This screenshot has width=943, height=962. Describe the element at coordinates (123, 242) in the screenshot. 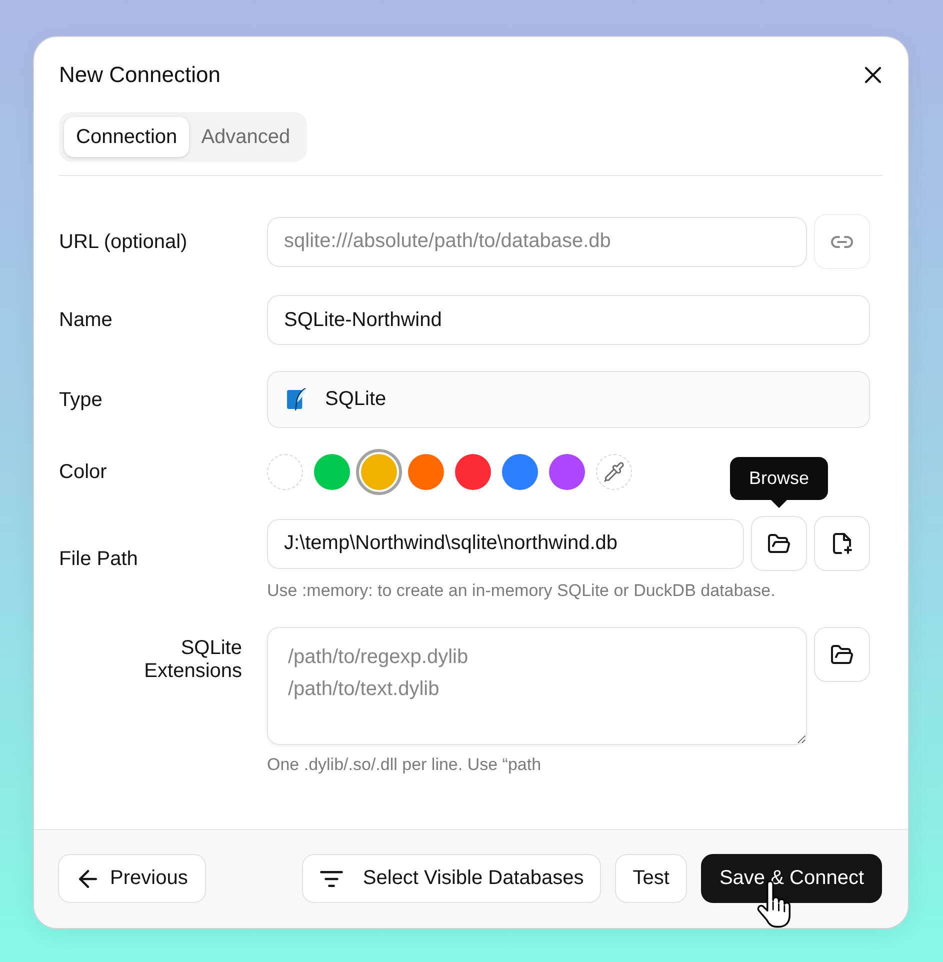

I see `field-label: URL (optional)` at that location.